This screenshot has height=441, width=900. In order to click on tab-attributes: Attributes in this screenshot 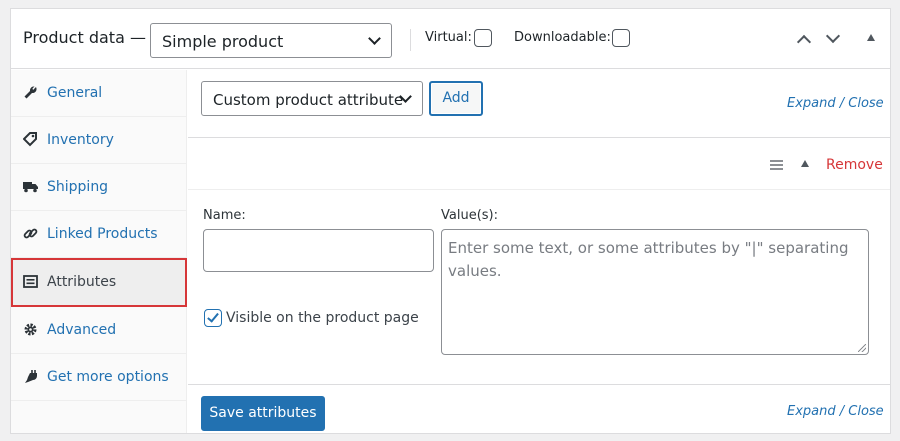, I will do `click(99, 282)`.